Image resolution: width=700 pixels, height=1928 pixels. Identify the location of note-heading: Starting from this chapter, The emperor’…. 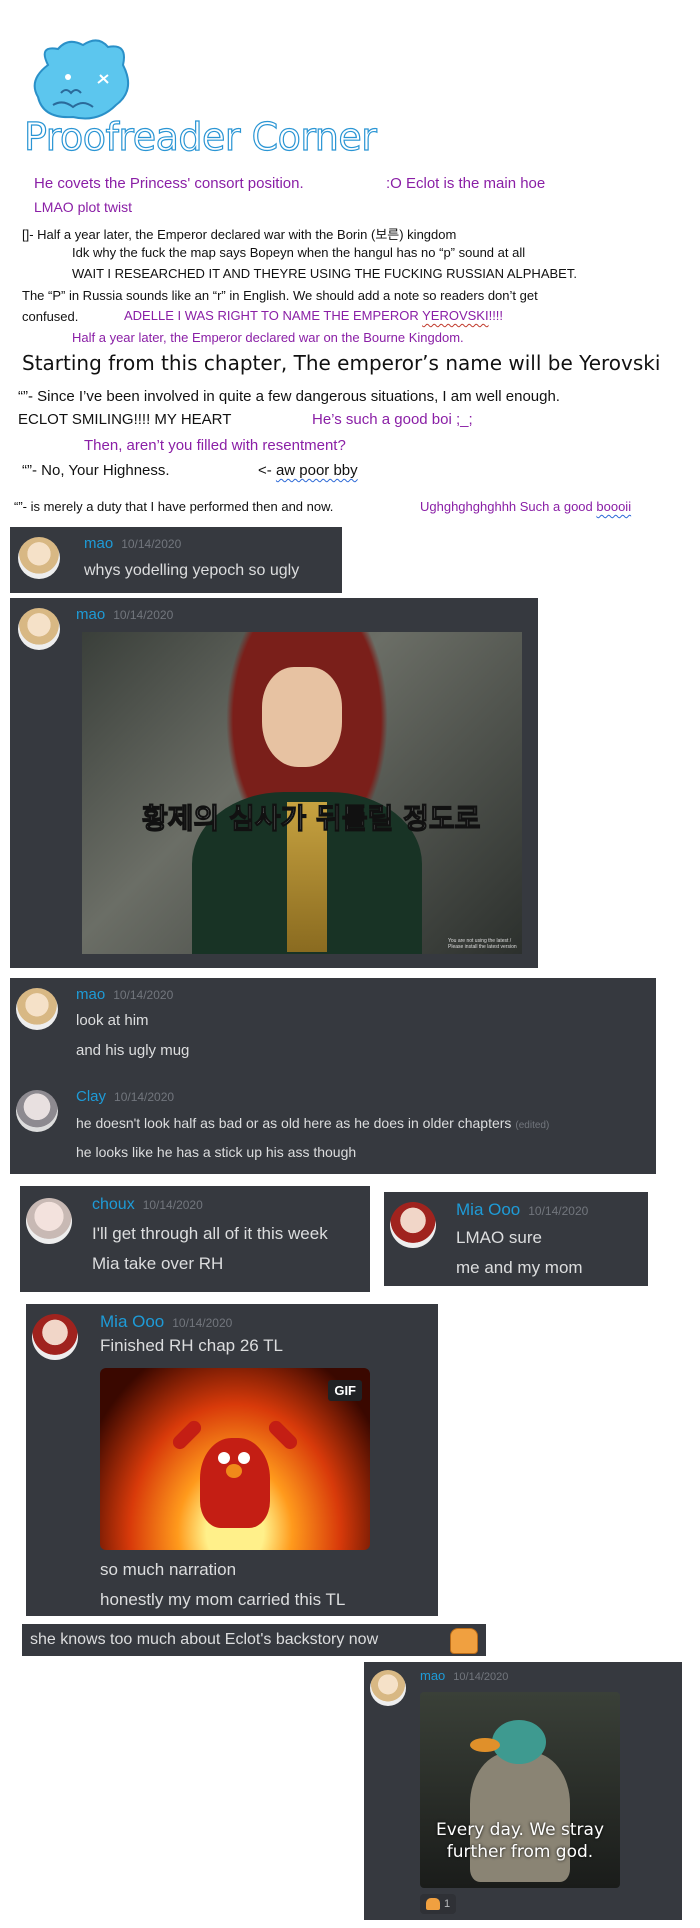
(341, 363).